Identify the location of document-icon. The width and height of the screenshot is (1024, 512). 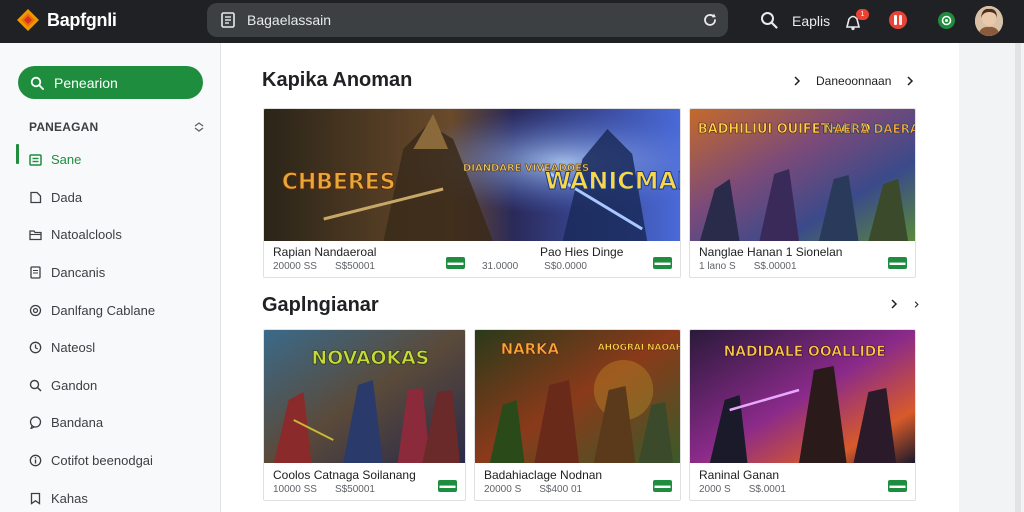
(228, 20).